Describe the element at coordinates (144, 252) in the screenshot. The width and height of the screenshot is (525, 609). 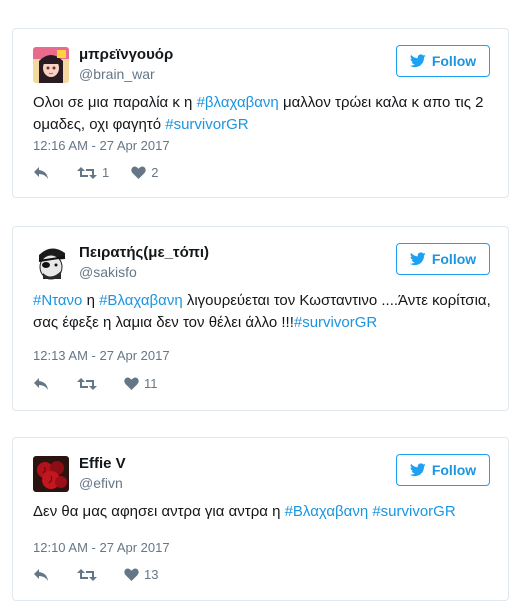
I see `display-name: Πειρατής(με_τόπι)` at that location.